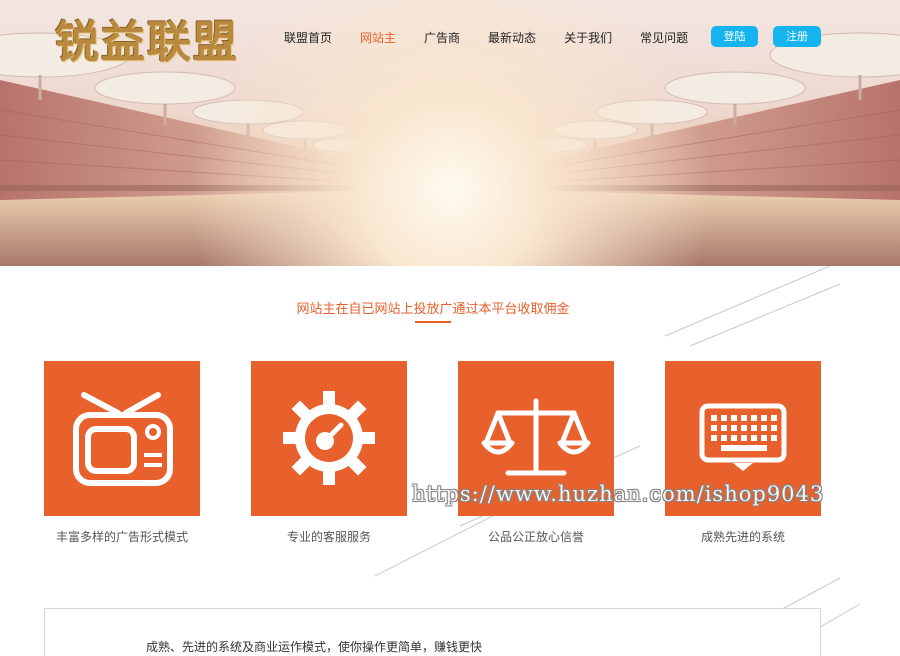  Describe the element at coordinates (378, 37) in the screenshot. I see `nav-item-webmaster: 网站主` at that location.